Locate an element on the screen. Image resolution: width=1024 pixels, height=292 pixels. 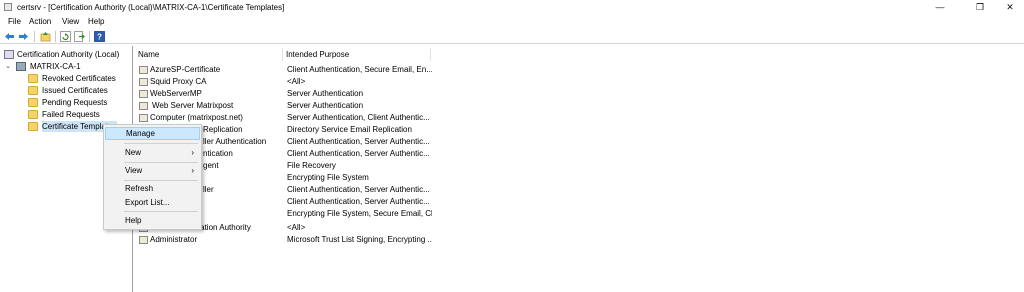
back-icon is located at coordinates (9, 36).